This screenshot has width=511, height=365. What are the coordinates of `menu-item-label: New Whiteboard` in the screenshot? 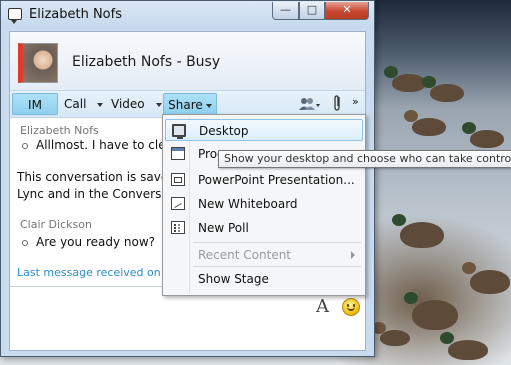 It's located at (248, 204).